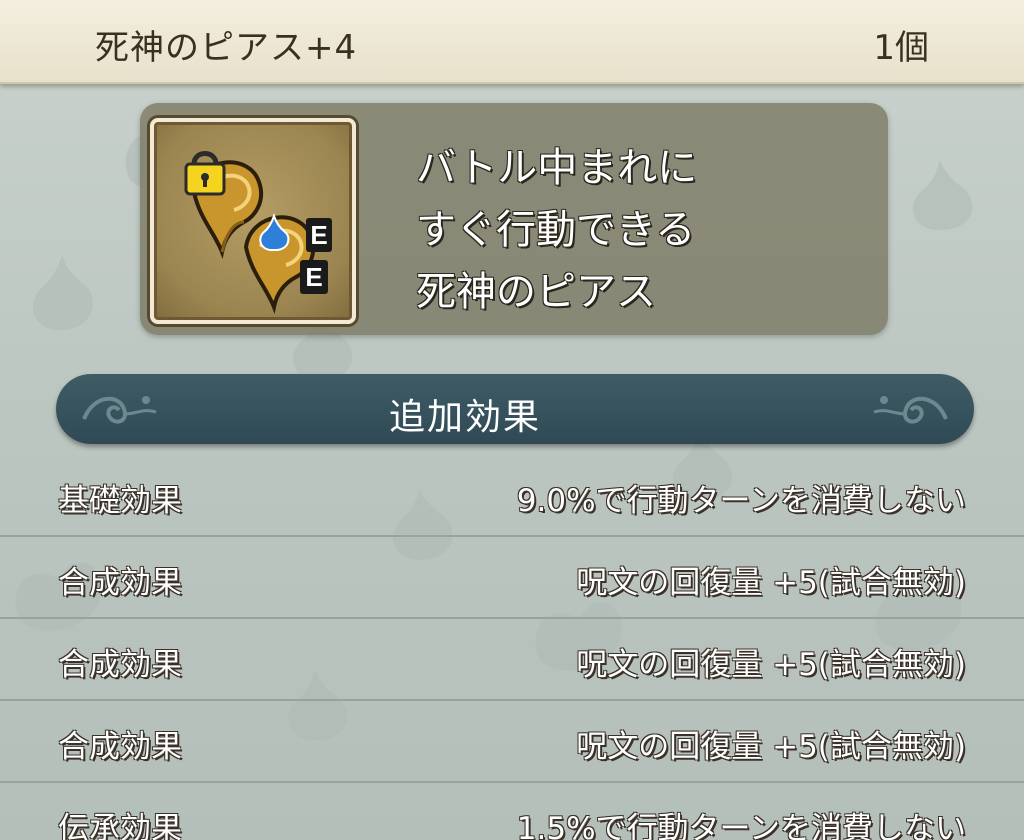 This screenshot has height=840, width=1024. Describe the element at coordinates (226, 48) in the screenshot. I see `item-name: 死神のピアス+4` at that location.